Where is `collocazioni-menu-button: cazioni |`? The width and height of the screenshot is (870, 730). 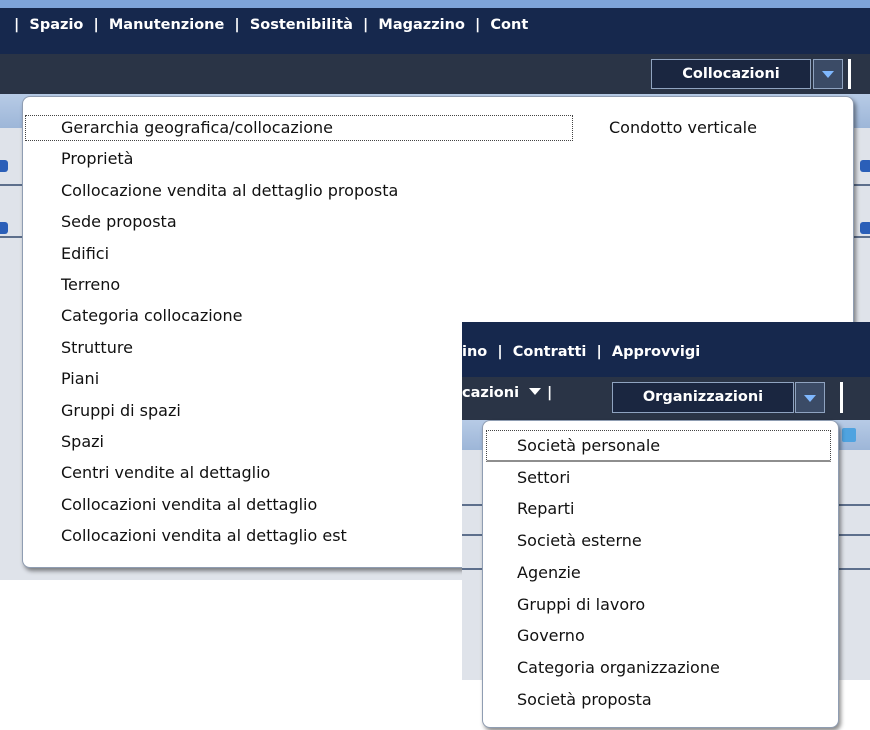
collocazioni-menu-button: cazioni | is located at coordinates (507, 393).